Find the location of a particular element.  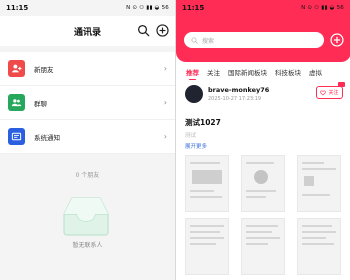

avatar is located at coordinates (194, 94).